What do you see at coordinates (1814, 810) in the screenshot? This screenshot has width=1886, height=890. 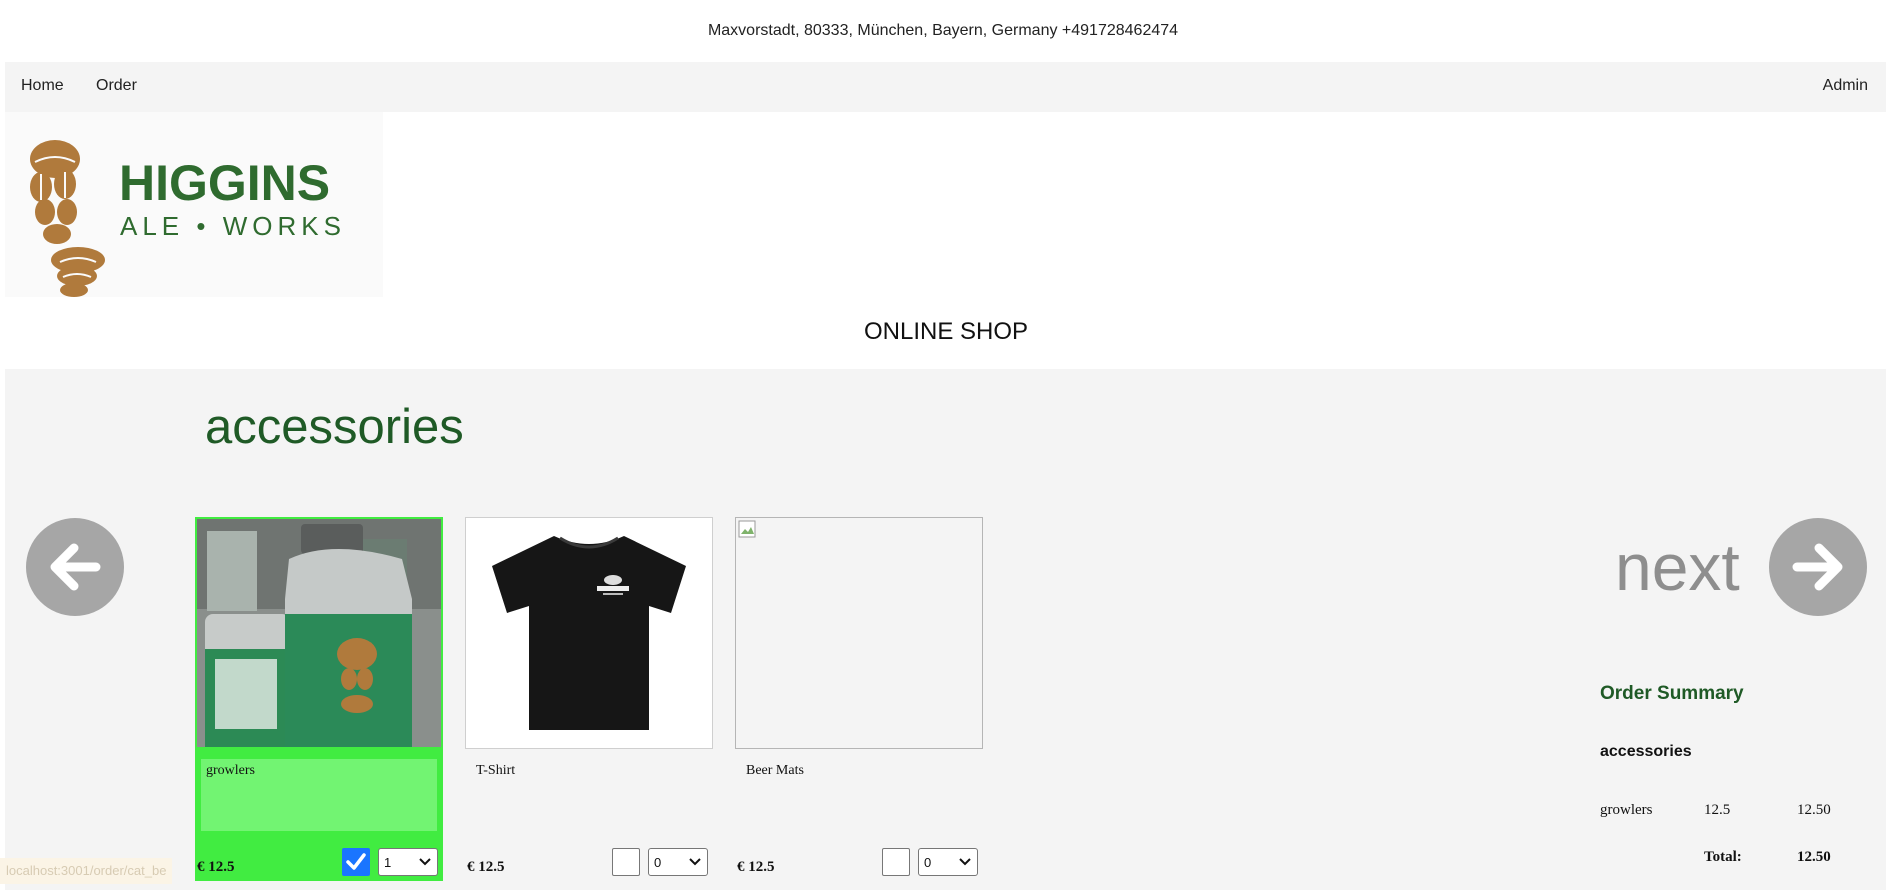 I see `summary-item-total: 12.50` at bounding box center [1814, 810].